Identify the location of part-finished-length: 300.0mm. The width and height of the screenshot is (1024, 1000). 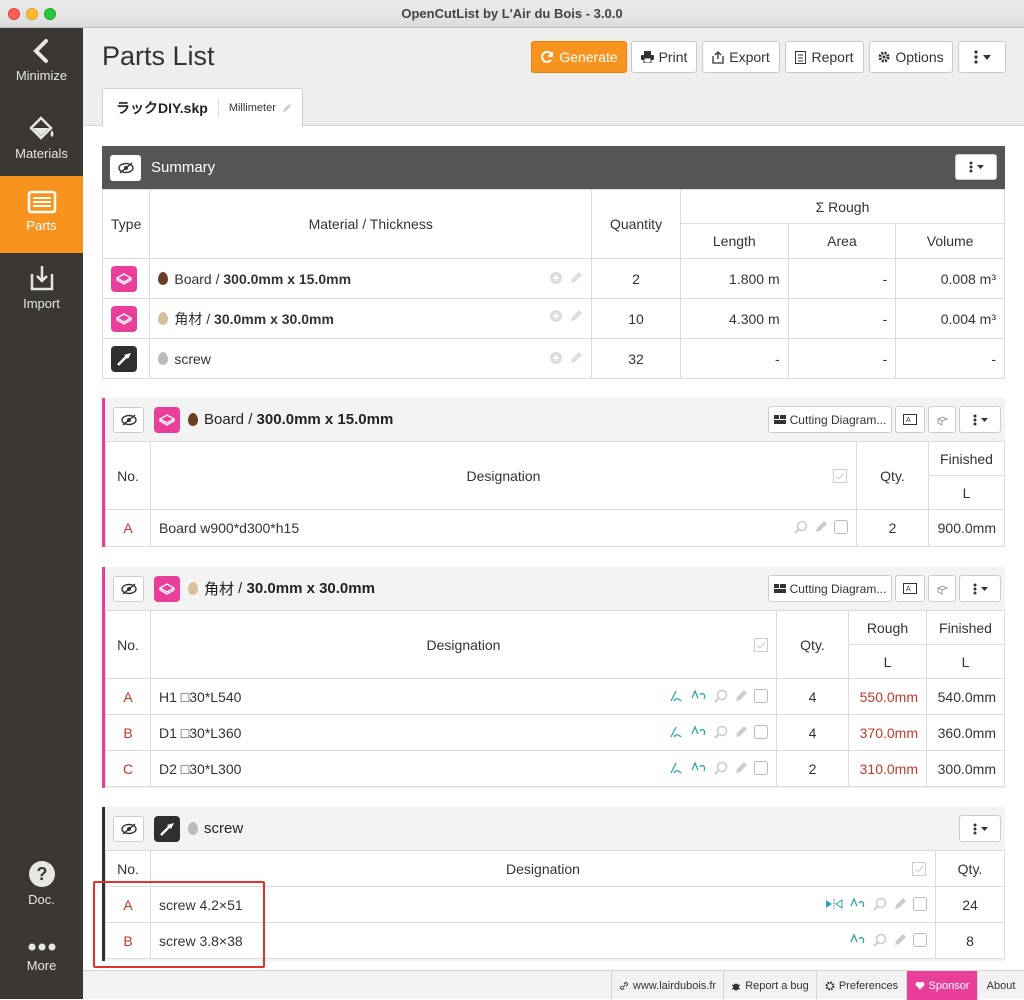
(965, 768).